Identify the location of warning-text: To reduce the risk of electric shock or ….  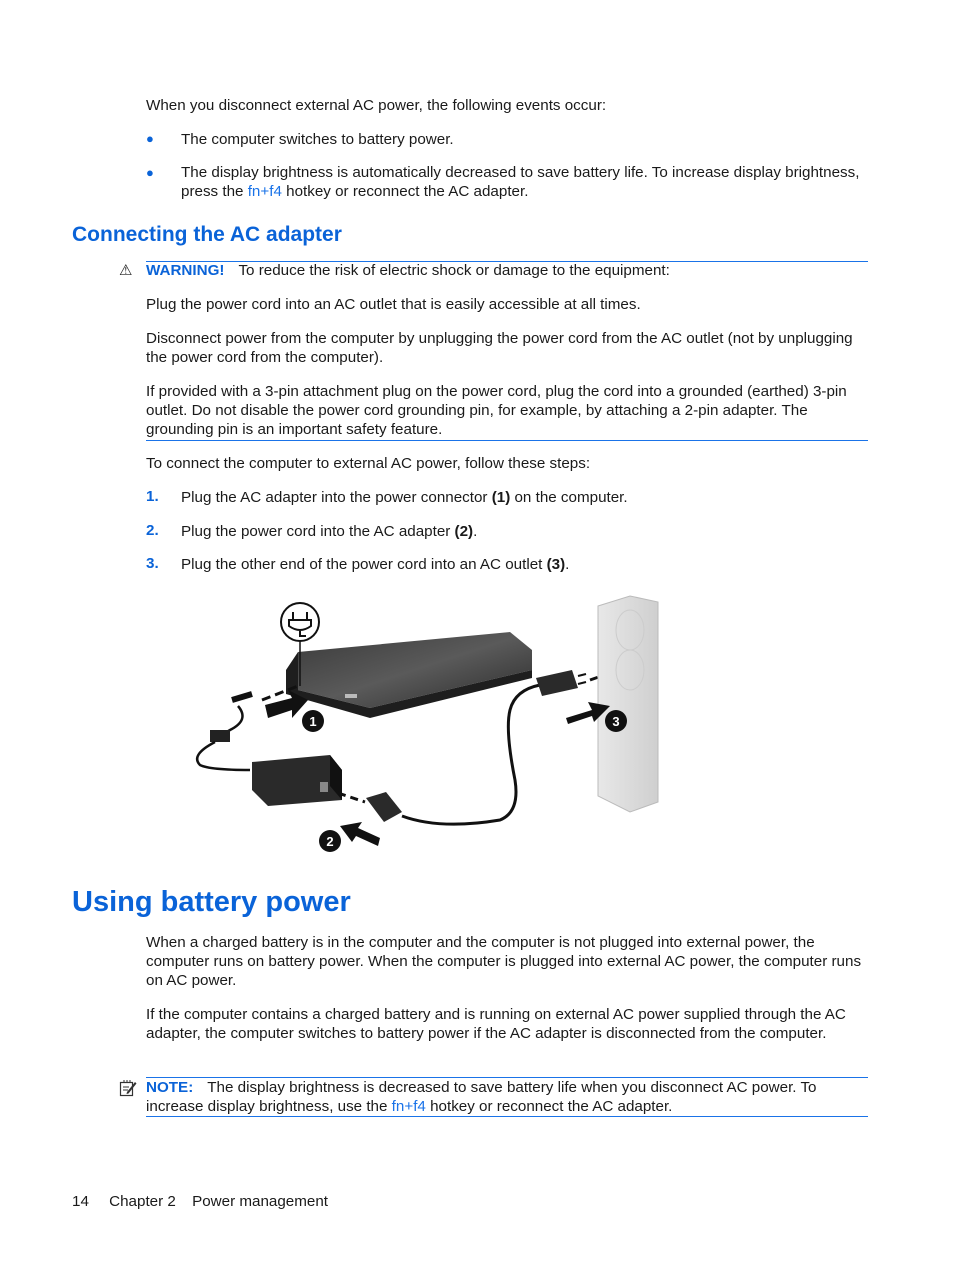
(454, 270).